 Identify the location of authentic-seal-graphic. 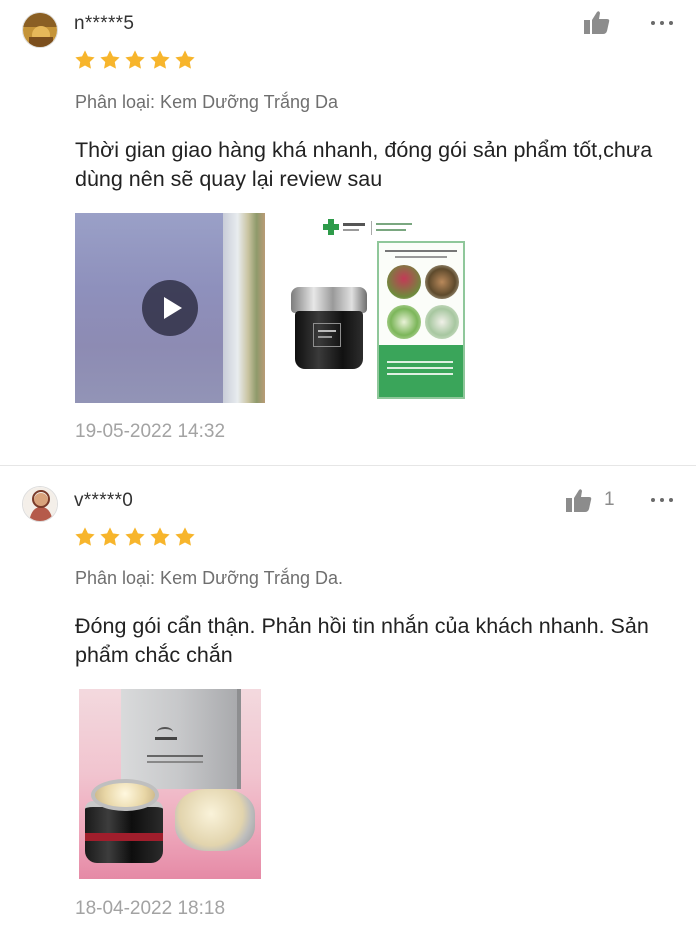
(395, 228).